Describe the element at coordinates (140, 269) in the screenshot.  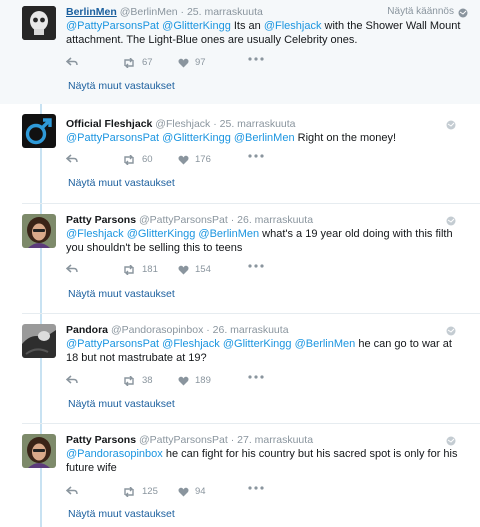
I see `retweet-button: 181` at that location.